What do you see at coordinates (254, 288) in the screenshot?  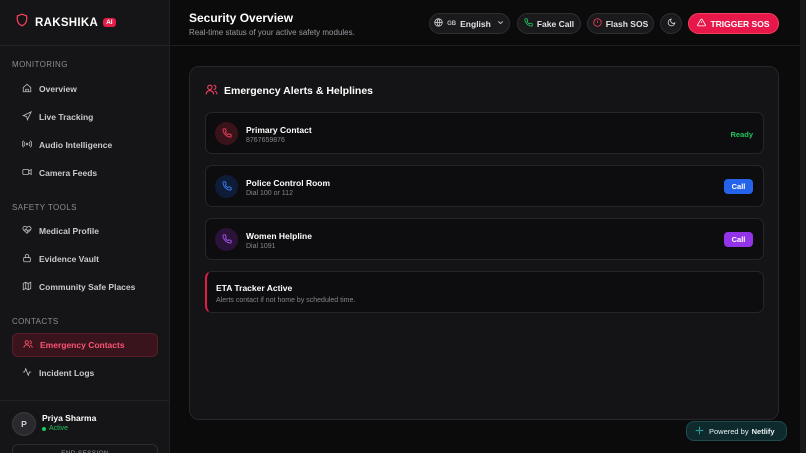 I see `eta-title: ETA Tracker Active` at bounding box center [254, 288].